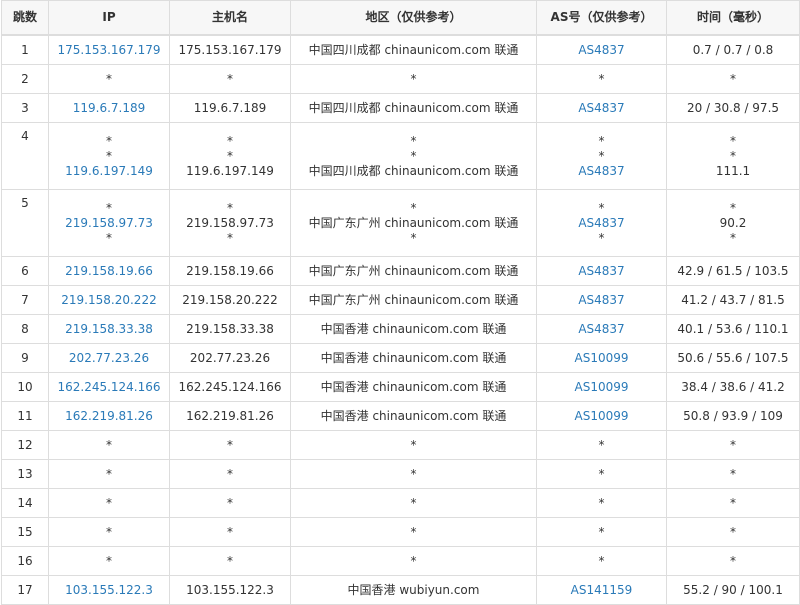  Describe the element at coordinates (601, 590) in the screenshot. I see `asn-link: AS141159` at that location.